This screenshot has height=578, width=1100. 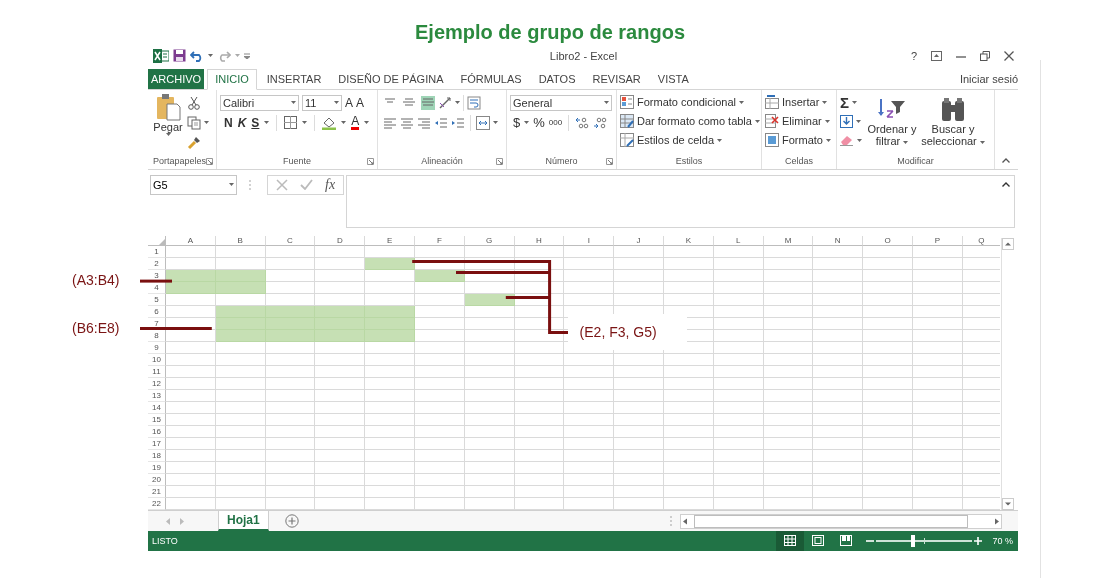 What do you see at coordinates (589, 240) in the screenshot?
I see `column-header: I` at bounding box center [589, 240].